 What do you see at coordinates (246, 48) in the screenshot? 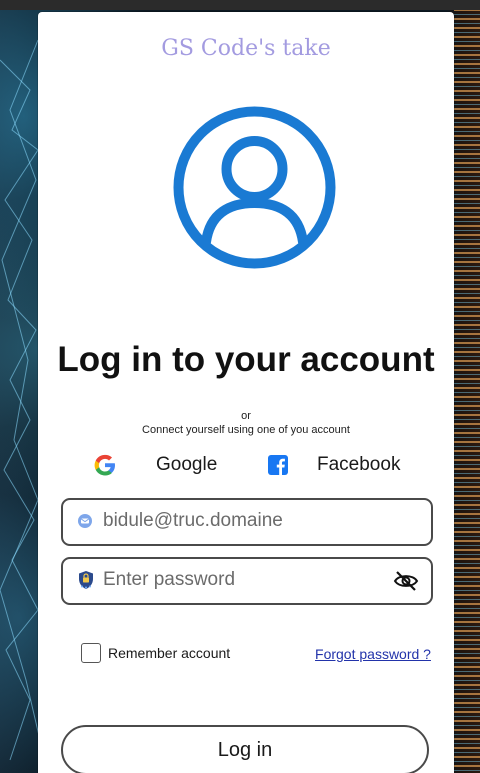
I see `brand-title: GS Code's take` at bounding box center [246, 48].